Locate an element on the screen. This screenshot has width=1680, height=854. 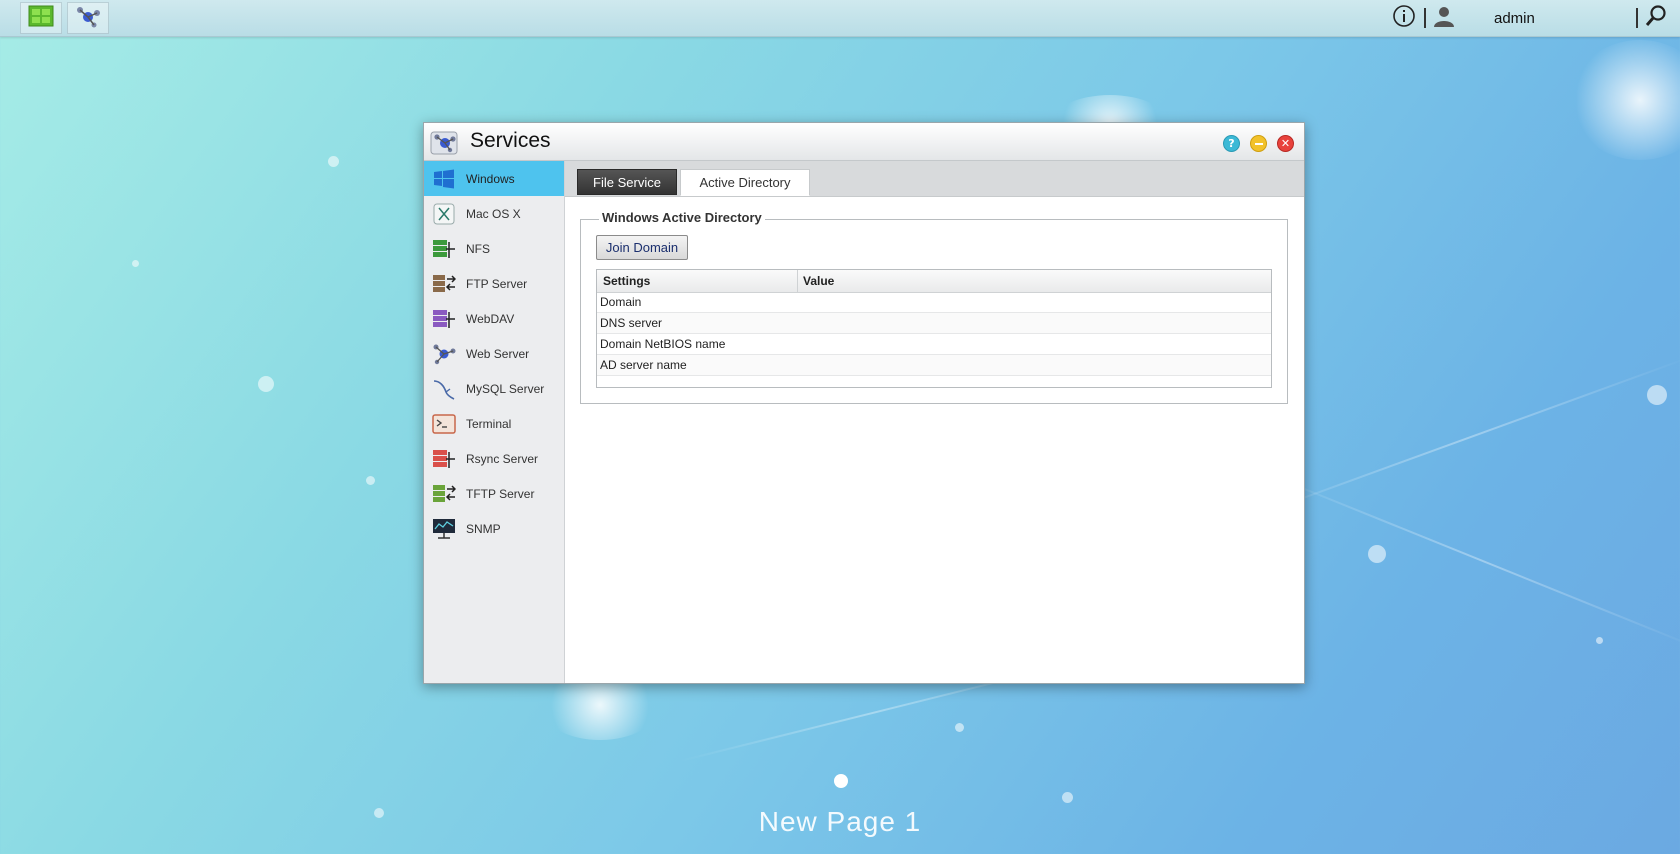
sidebar-item-webdav: WebDAV is located at coordinates (494, 318).